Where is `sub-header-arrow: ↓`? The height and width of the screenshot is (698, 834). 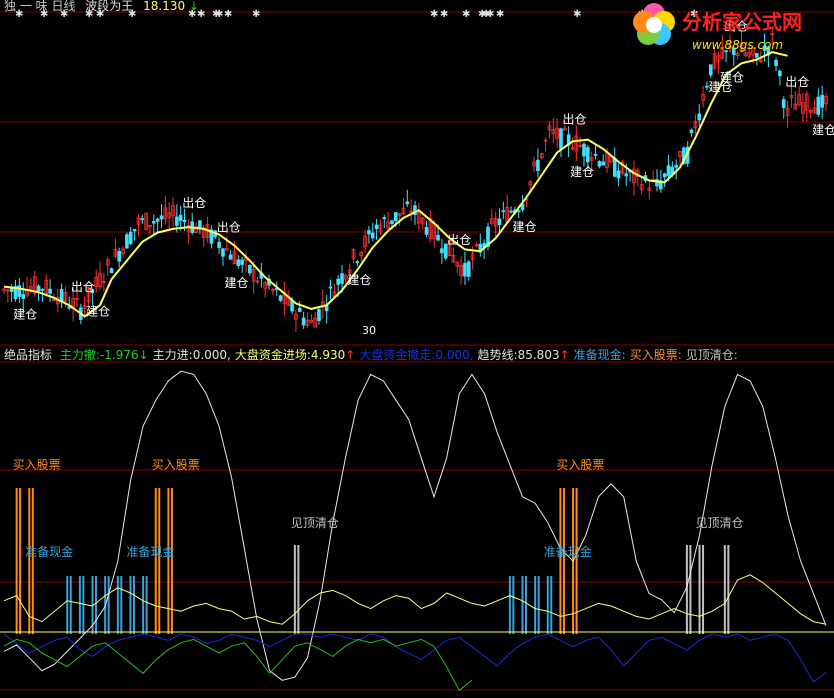
sub-header-arrow: ↓ is located at coordinates (143, 355).